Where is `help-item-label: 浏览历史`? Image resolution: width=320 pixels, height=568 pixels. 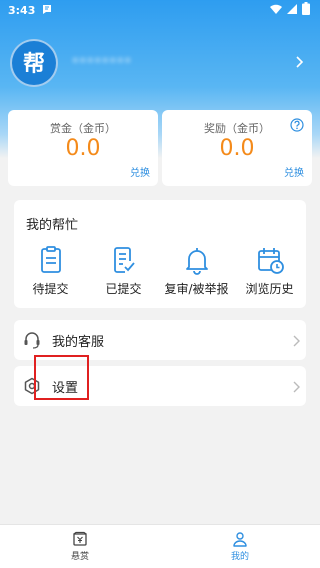 help-item-label: 浏览历史 is located at coordinates (269, 289).